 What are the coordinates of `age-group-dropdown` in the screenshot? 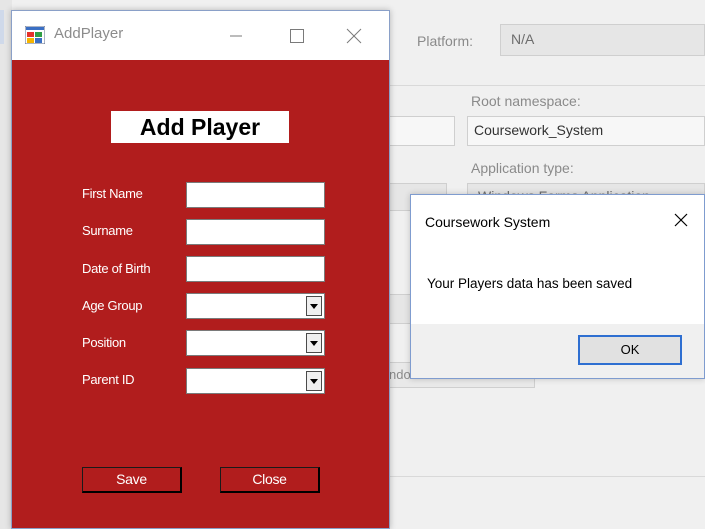 It's located at (255, 306).